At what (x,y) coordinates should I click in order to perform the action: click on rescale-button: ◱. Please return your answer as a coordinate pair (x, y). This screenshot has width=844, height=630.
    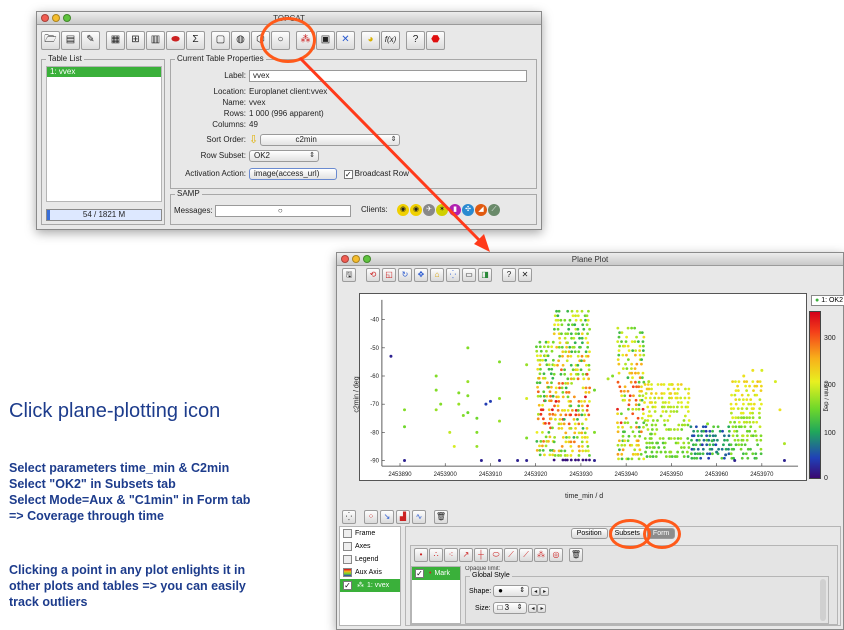
    Looking at the image, I should click on (389, 275).